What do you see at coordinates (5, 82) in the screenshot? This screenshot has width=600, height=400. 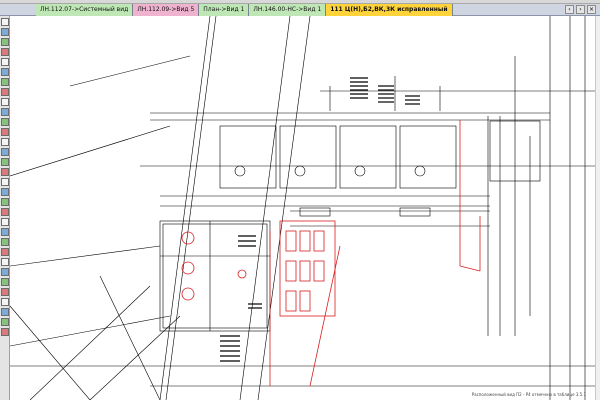 I see `dimension-icon` at bounding box center [5, 82].